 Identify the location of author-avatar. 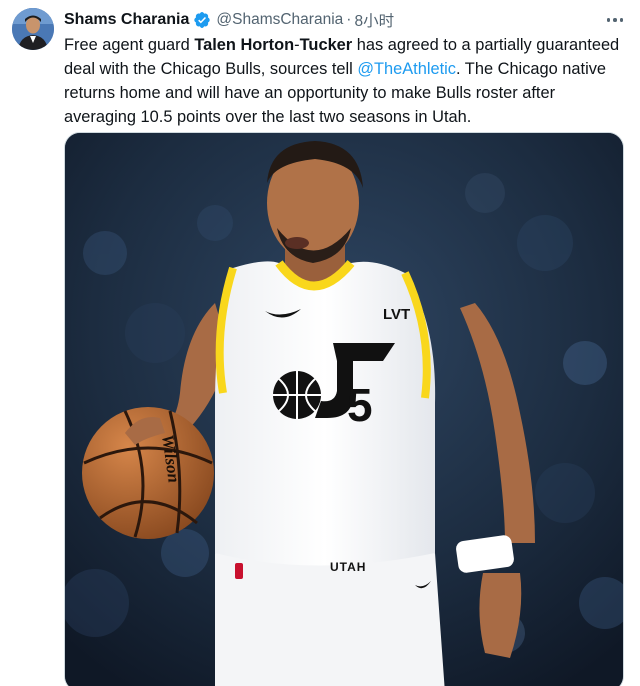
(33, 29).